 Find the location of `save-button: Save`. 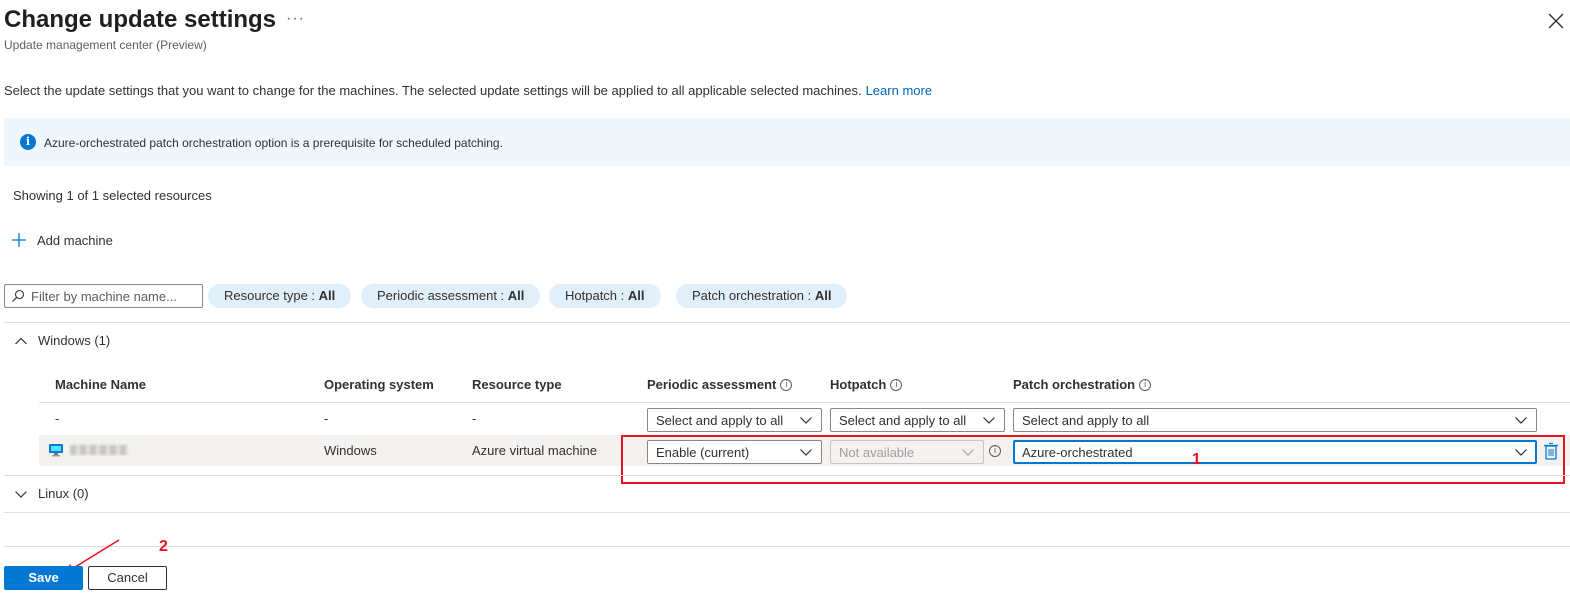

save-button: Save is located at coordinates (43, 578).